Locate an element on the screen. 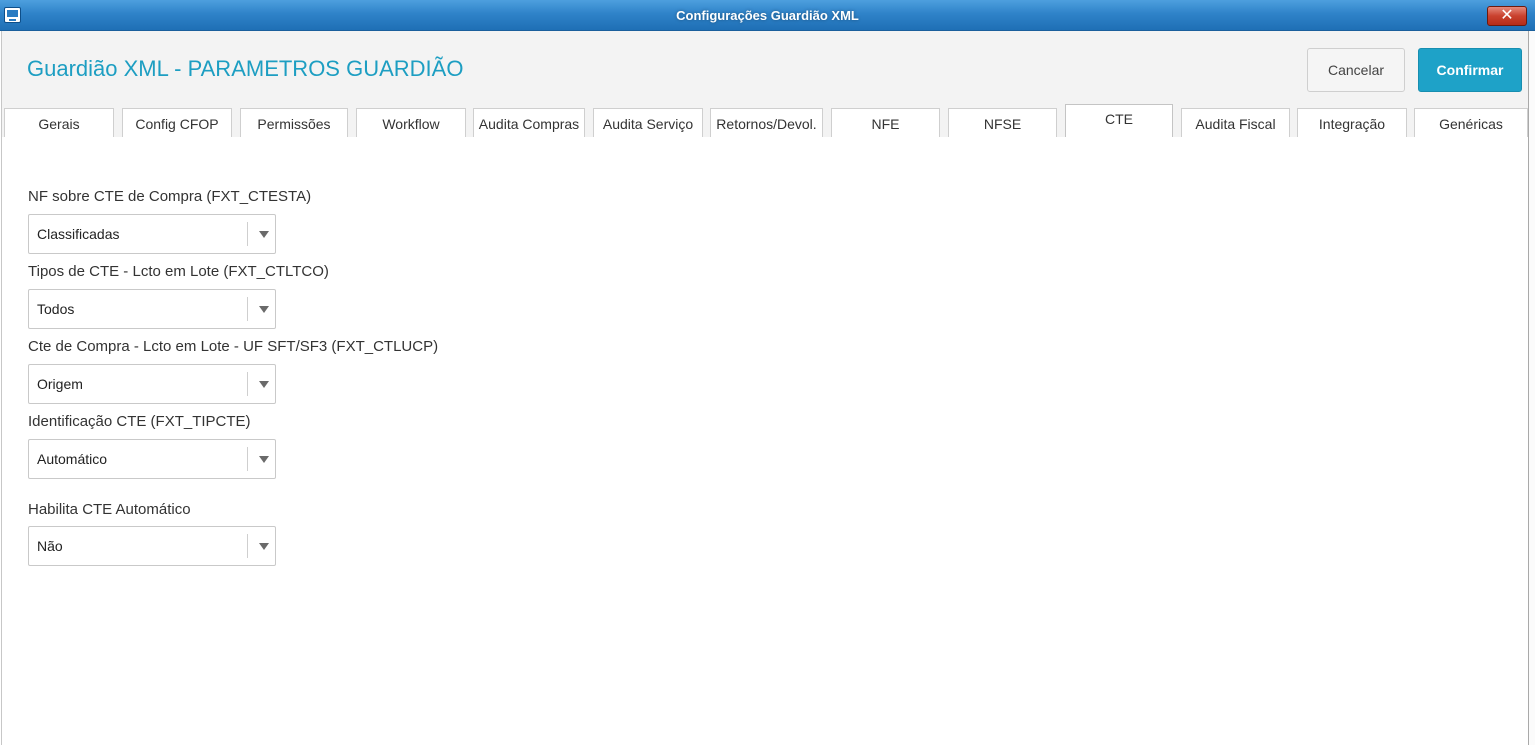 This screenshot has width=1535, height=745. select-value: Origem is located at coordinates (60, 384).